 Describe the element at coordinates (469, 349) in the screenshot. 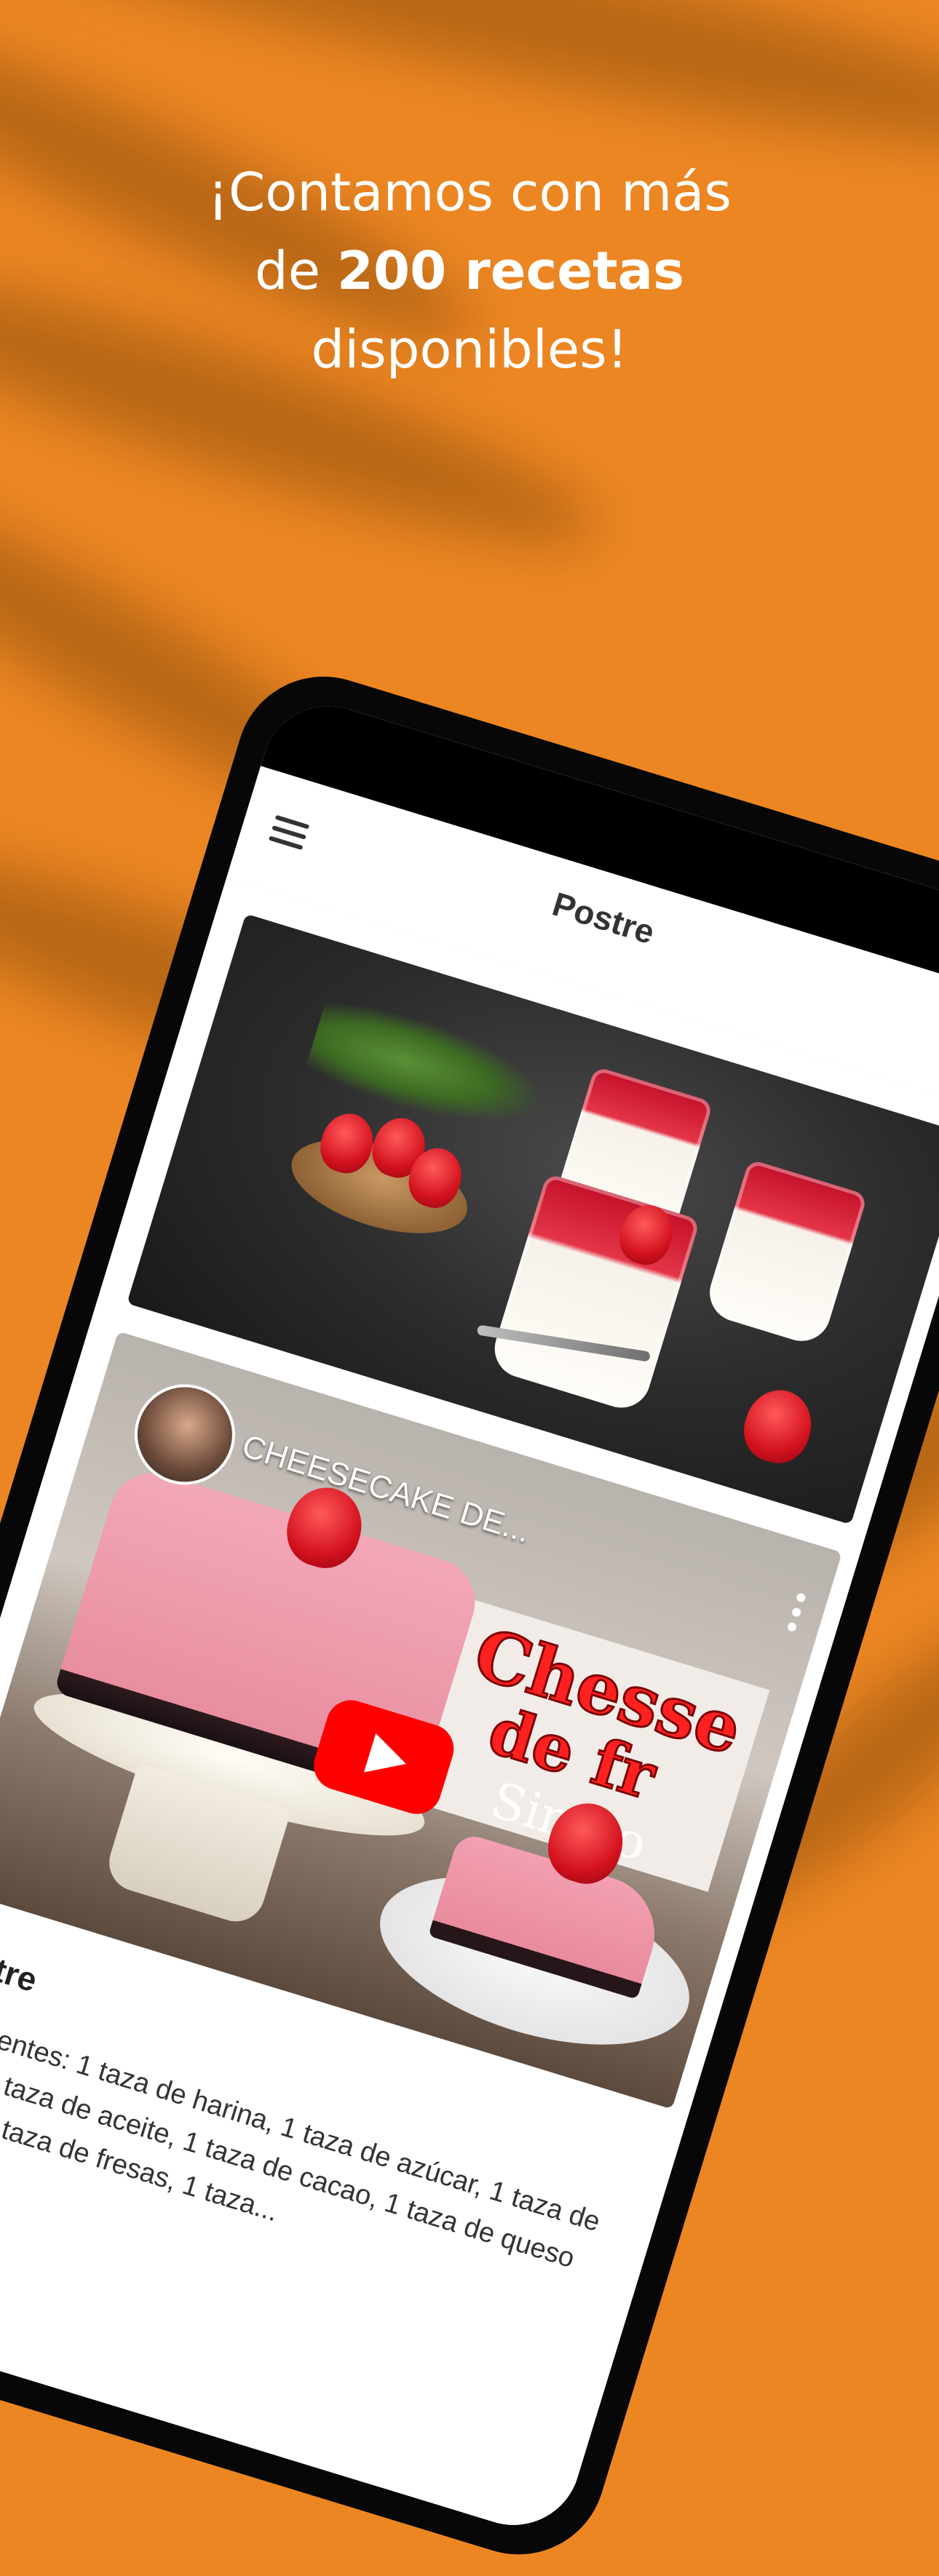

I see `headline-line-3: disponibles!` at that location.